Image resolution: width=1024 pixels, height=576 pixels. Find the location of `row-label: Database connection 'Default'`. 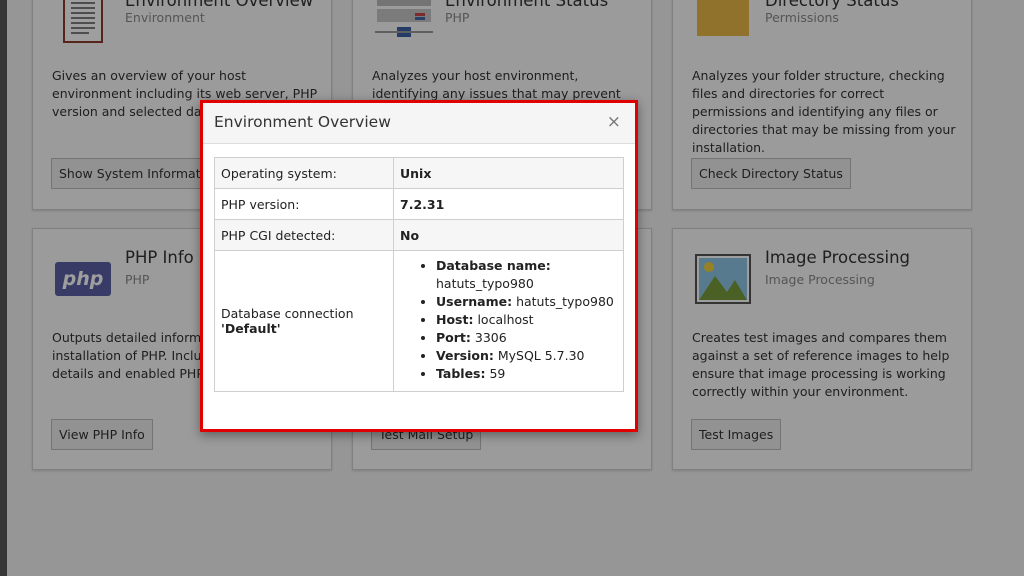

row-label: Database connection 'Default' is located at coordinates (304, 321).